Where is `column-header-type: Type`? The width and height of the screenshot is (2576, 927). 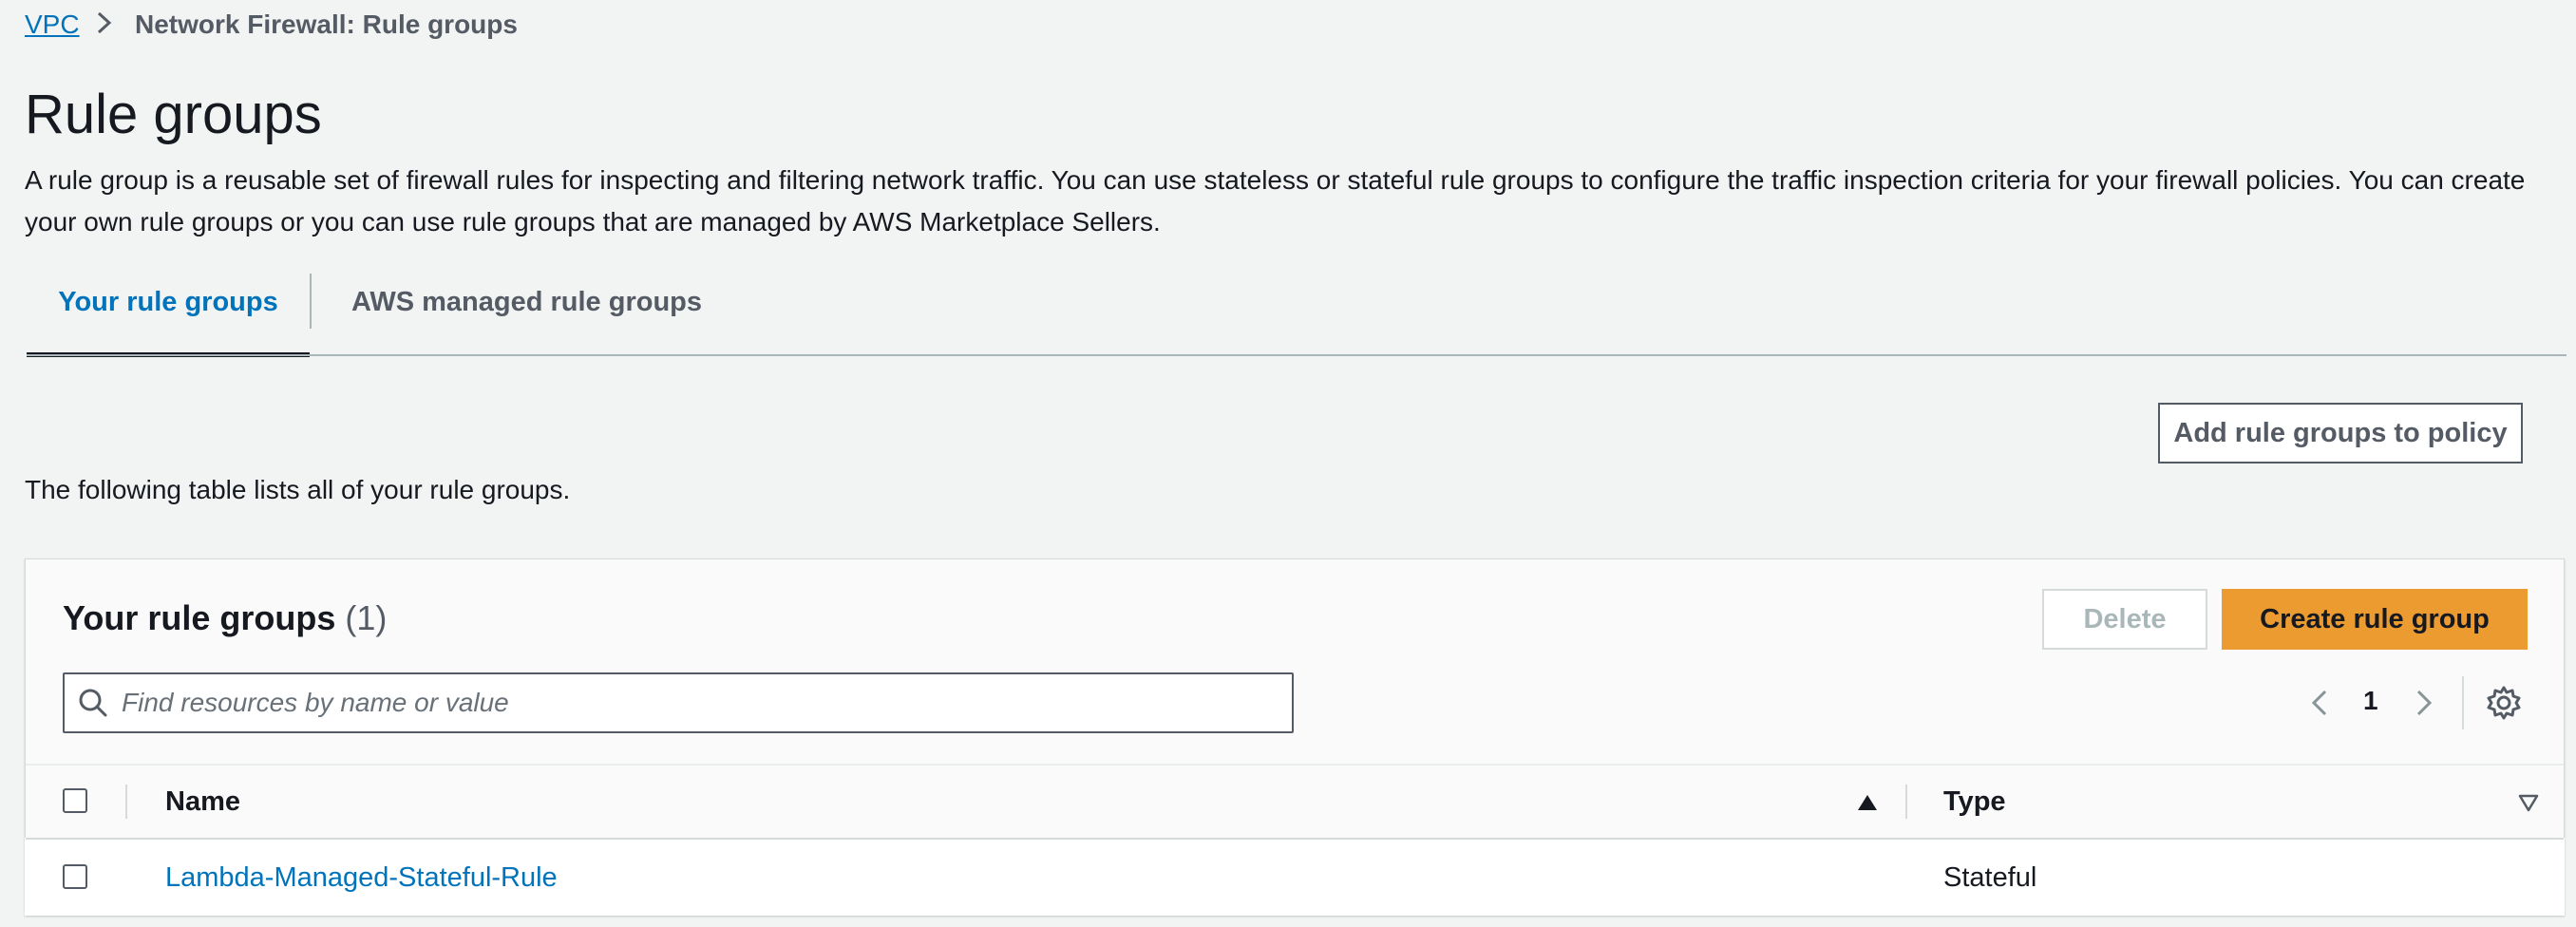 column-header-type: Type is located at coordinates (1975, 802).